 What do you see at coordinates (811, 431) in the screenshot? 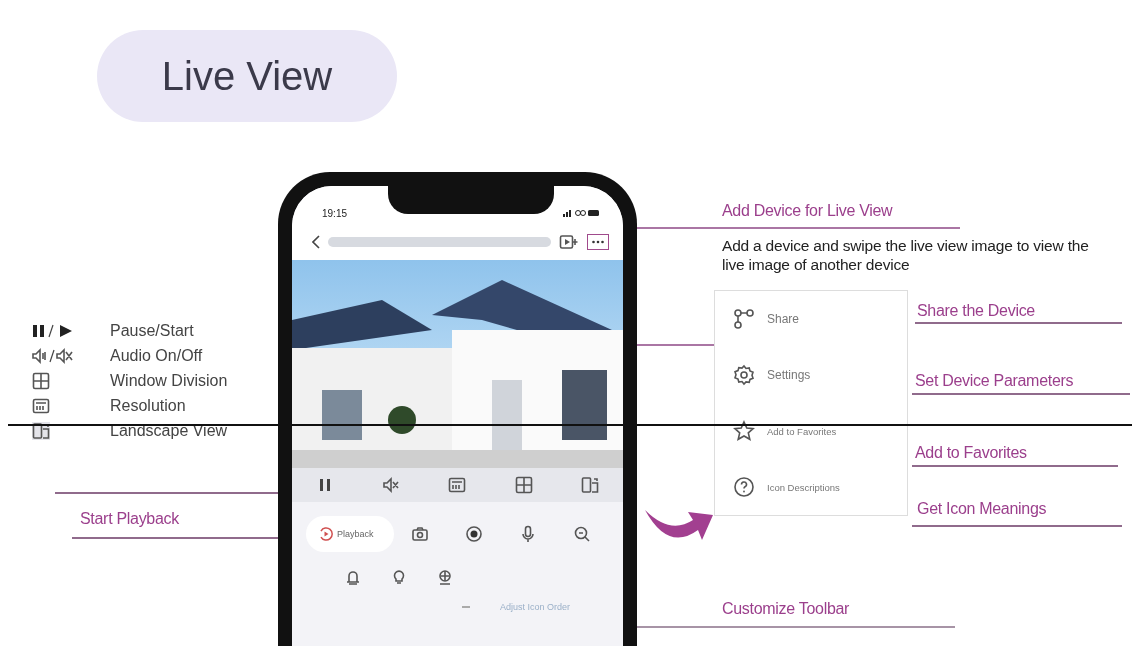
I see `menu-item: Add to Favorites` at bounding box center [811, 431].